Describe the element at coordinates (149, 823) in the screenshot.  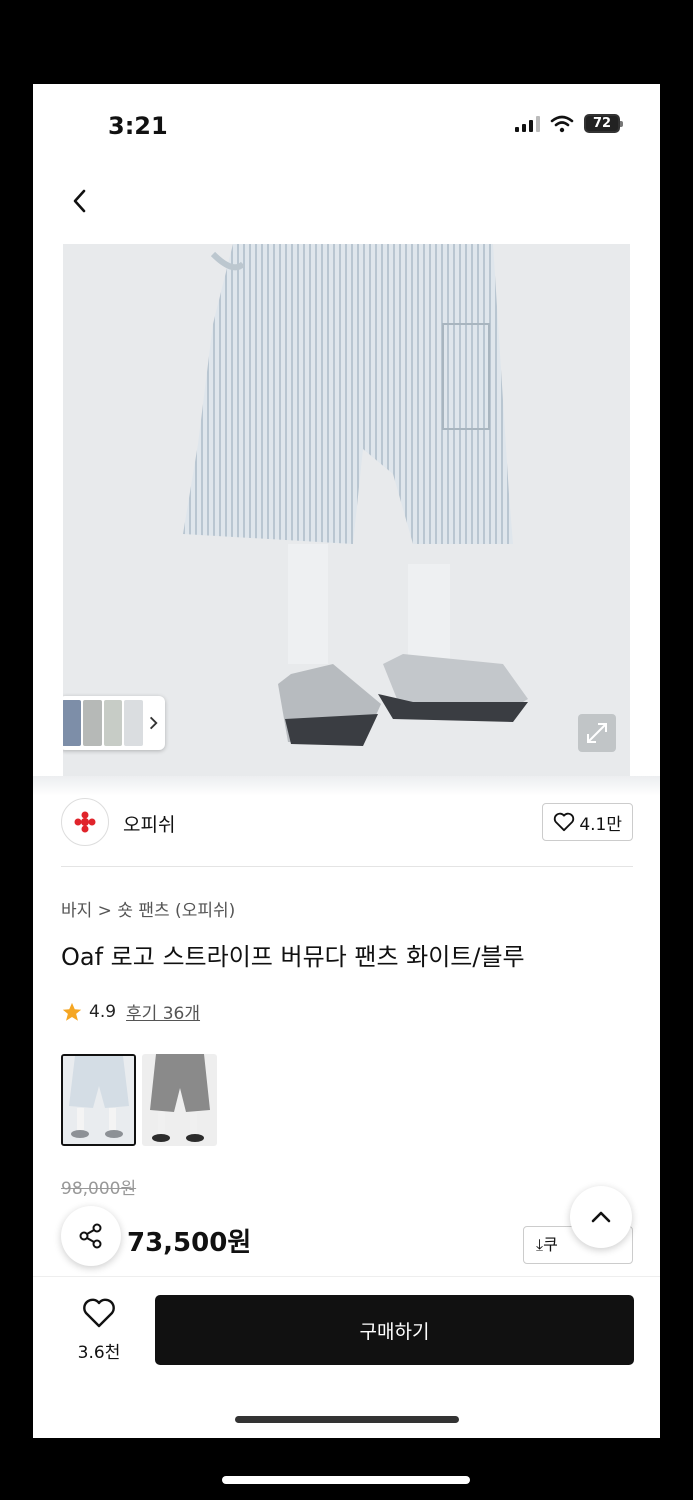
I see `brand-name: 오피쉬` at that location.